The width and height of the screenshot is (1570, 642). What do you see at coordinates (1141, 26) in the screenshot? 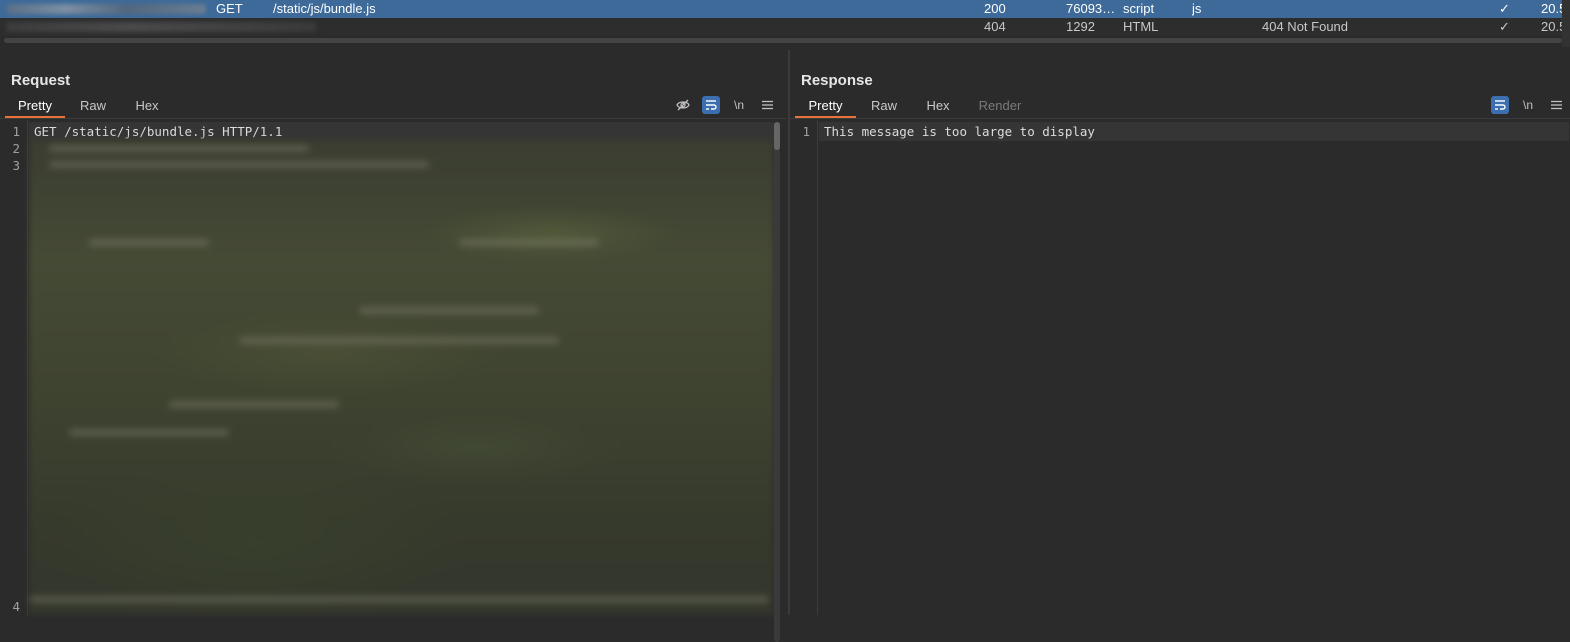
I see `mime-cell: HTML` at bounding box center [1141, 26].